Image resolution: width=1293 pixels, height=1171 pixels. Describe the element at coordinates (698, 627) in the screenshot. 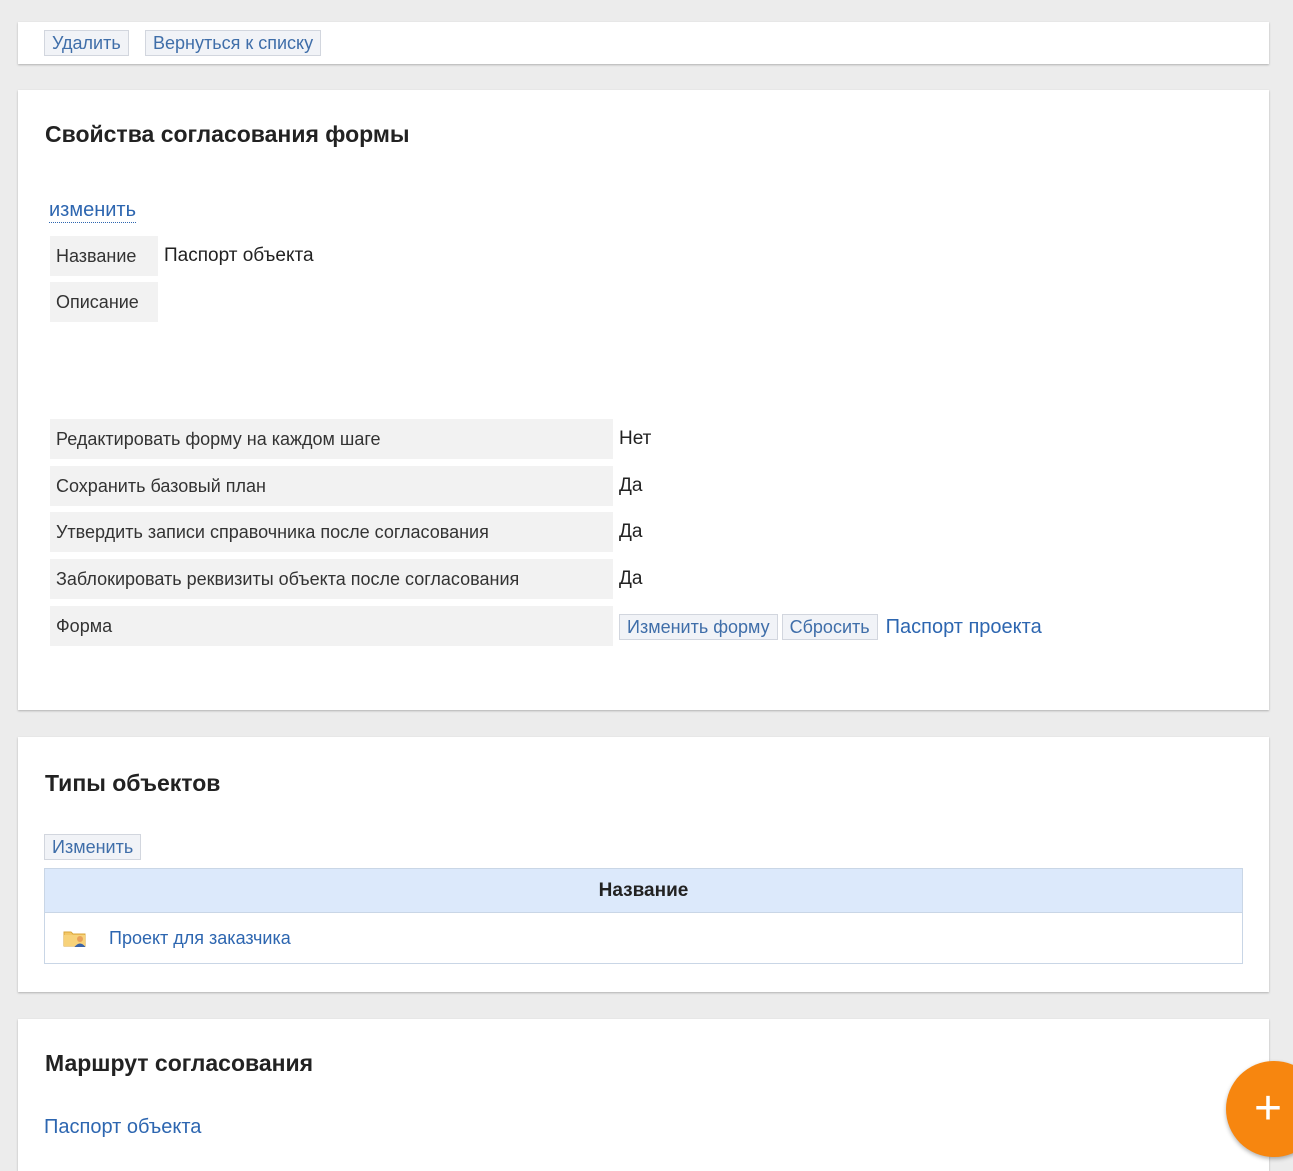

I see `change-form-button: Изменить форму` at that location.